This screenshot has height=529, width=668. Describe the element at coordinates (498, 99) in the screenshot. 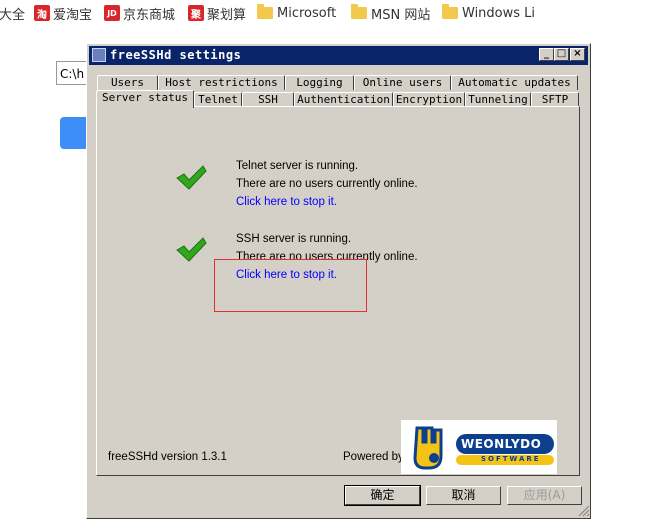

I see `tab-tunneling: Tunneling` at that location.